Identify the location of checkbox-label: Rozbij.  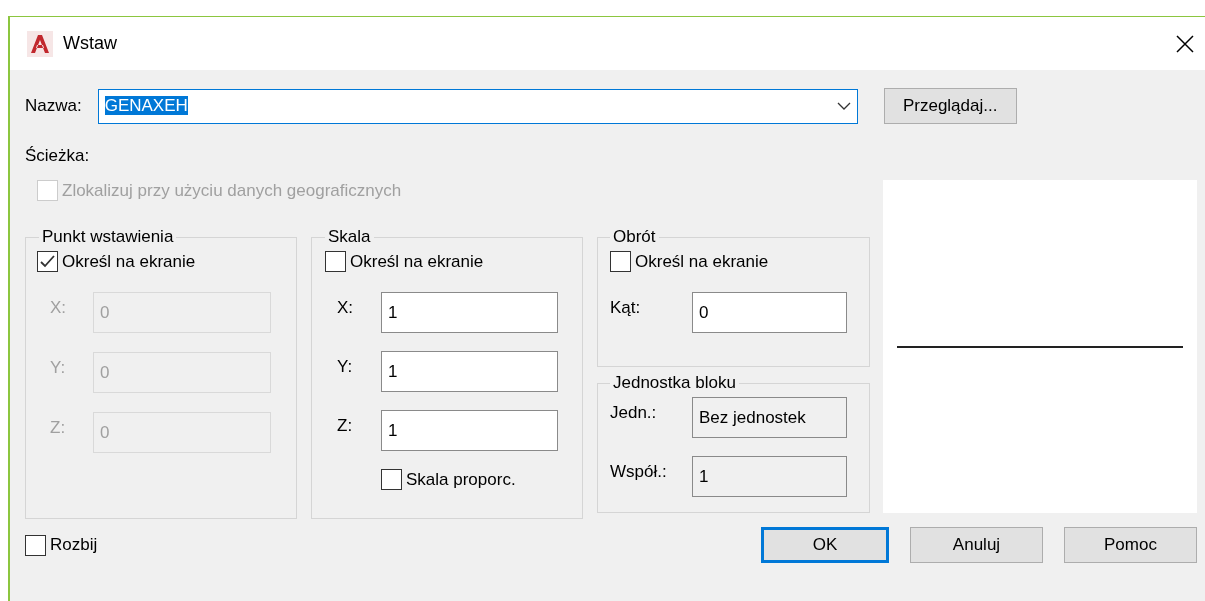
(74, 545).